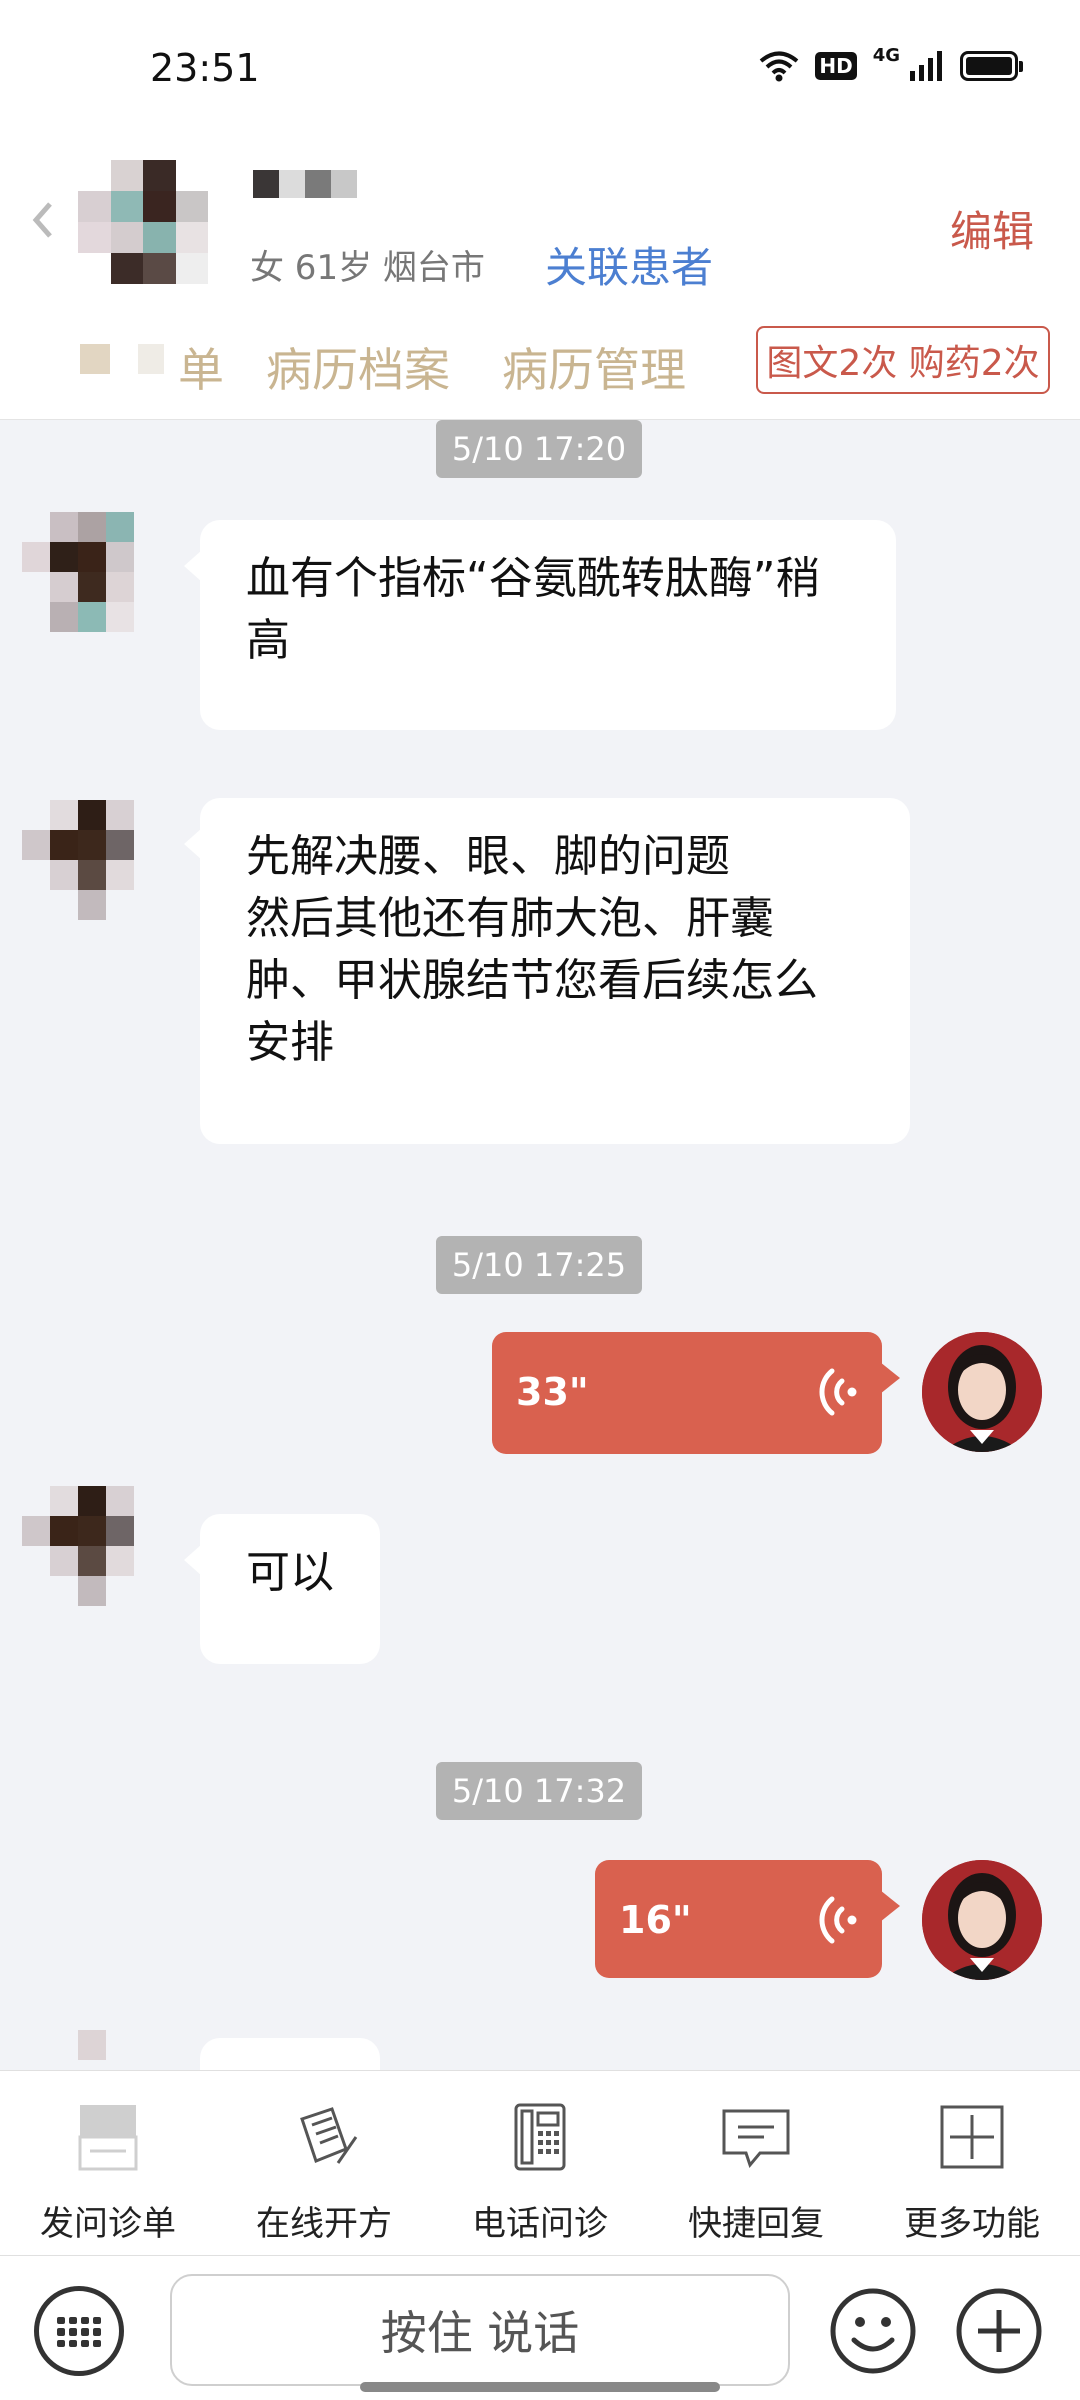 The width and height of the screenshot is (1080, 2400). What do you see at coordinates (926, 66) in the screenshot?
I see `signal-icon` at bounding box center [926, 66].